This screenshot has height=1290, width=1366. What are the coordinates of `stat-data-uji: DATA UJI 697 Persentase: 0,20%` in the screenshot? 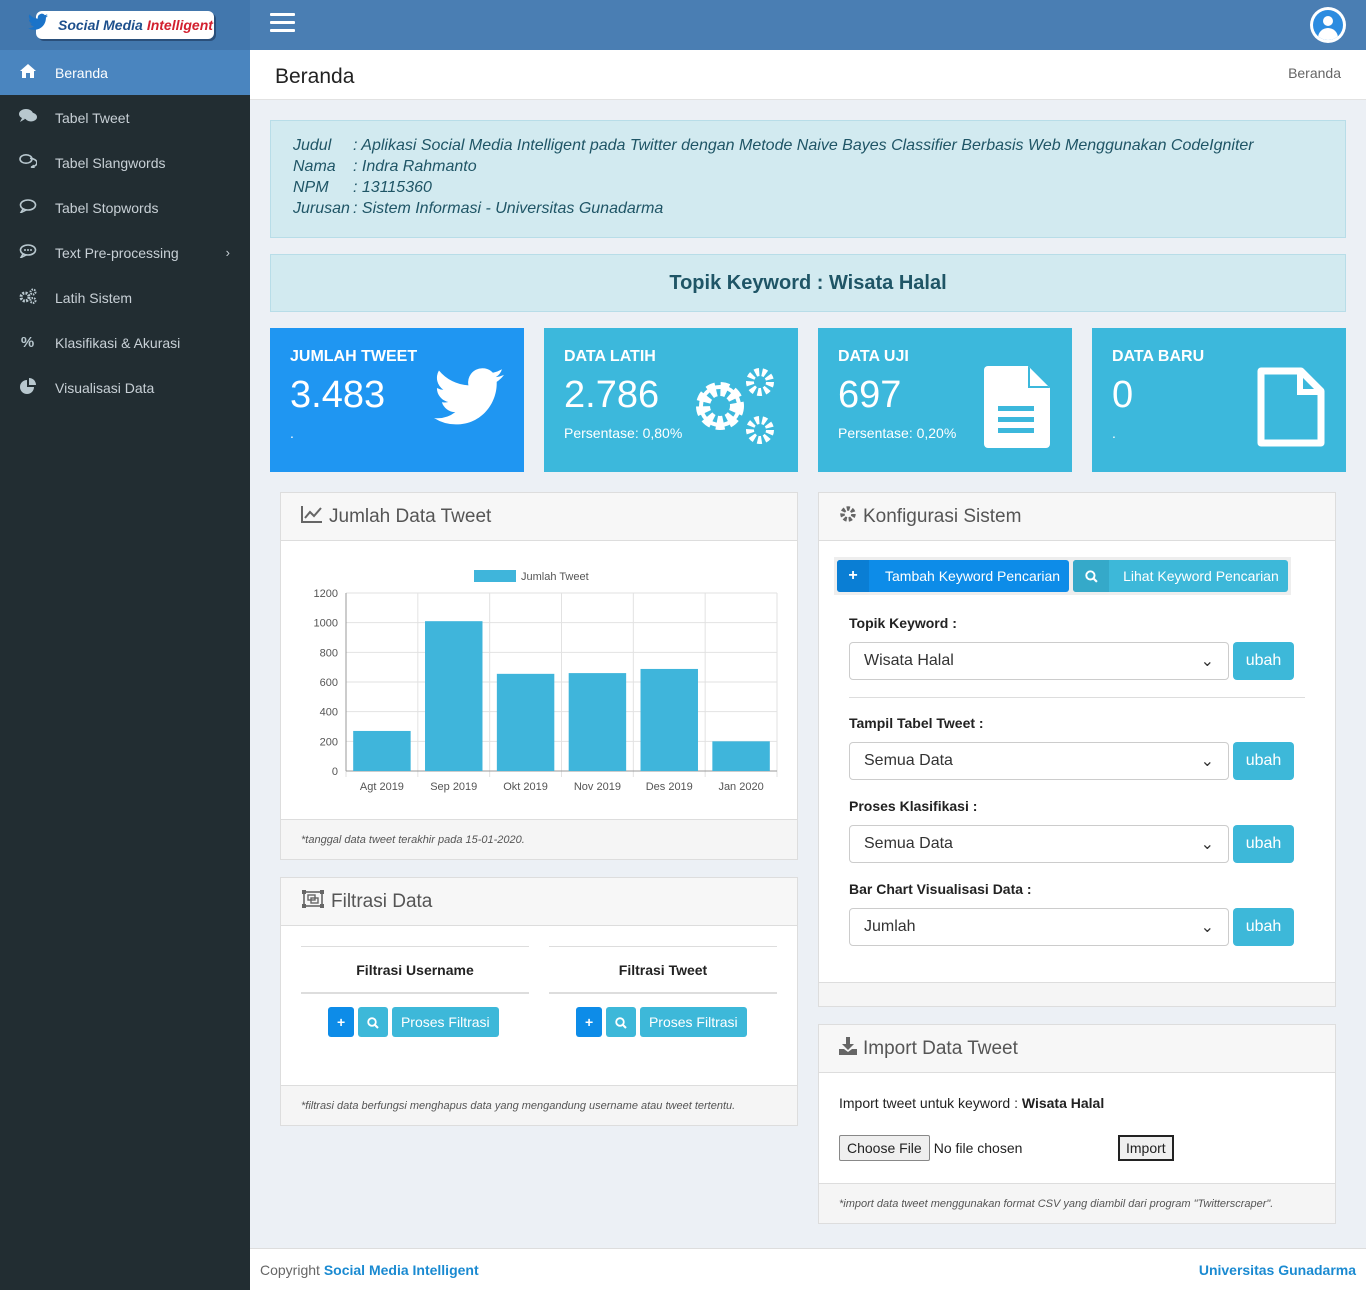 It's located at (945, 400).